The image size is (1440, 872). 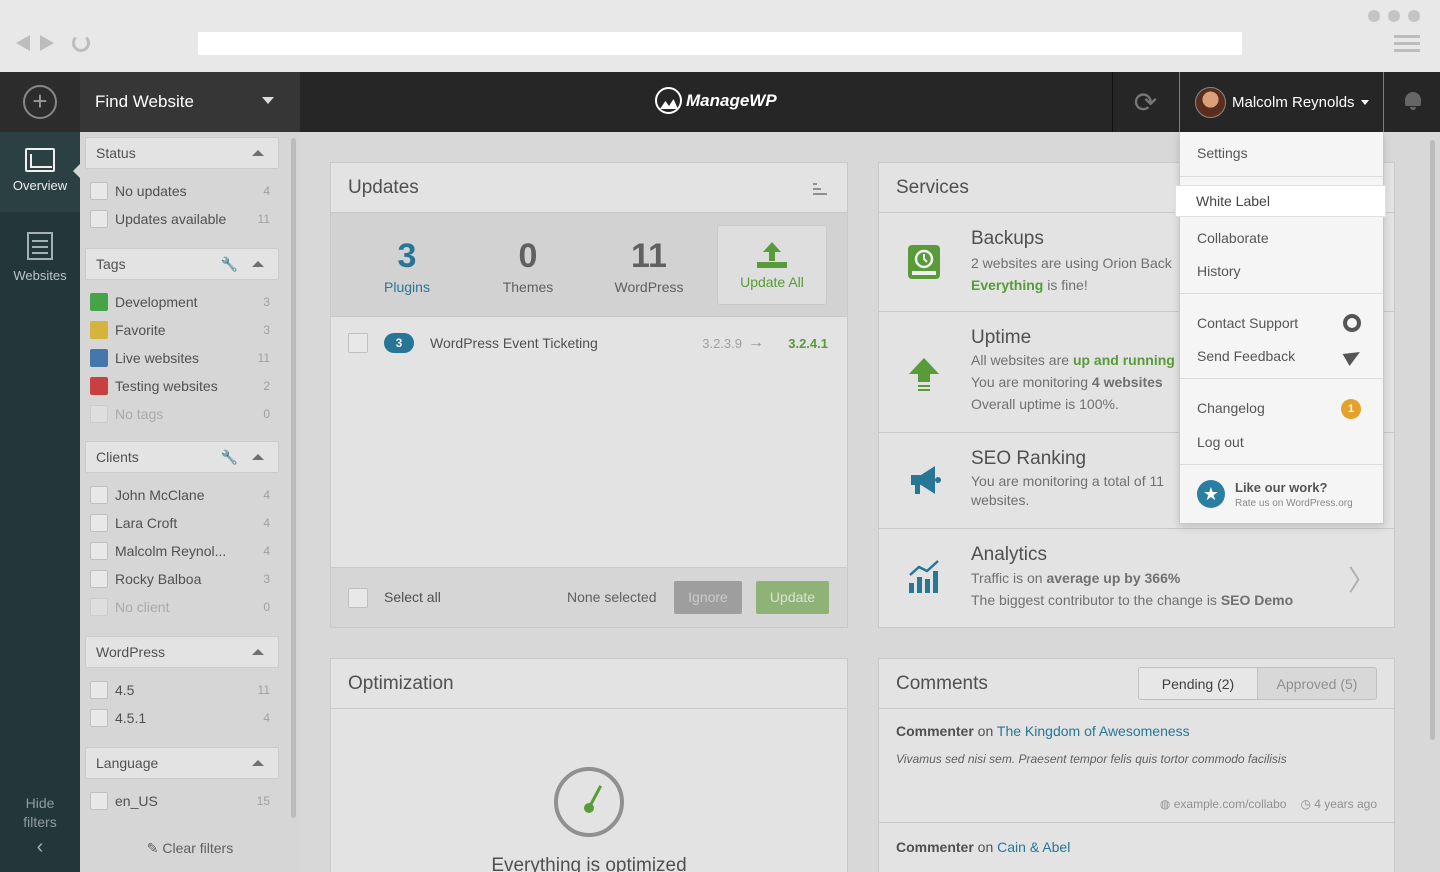 I want to click on menu-item-contact-support: Contact Support, so click(x=1281, y=324).